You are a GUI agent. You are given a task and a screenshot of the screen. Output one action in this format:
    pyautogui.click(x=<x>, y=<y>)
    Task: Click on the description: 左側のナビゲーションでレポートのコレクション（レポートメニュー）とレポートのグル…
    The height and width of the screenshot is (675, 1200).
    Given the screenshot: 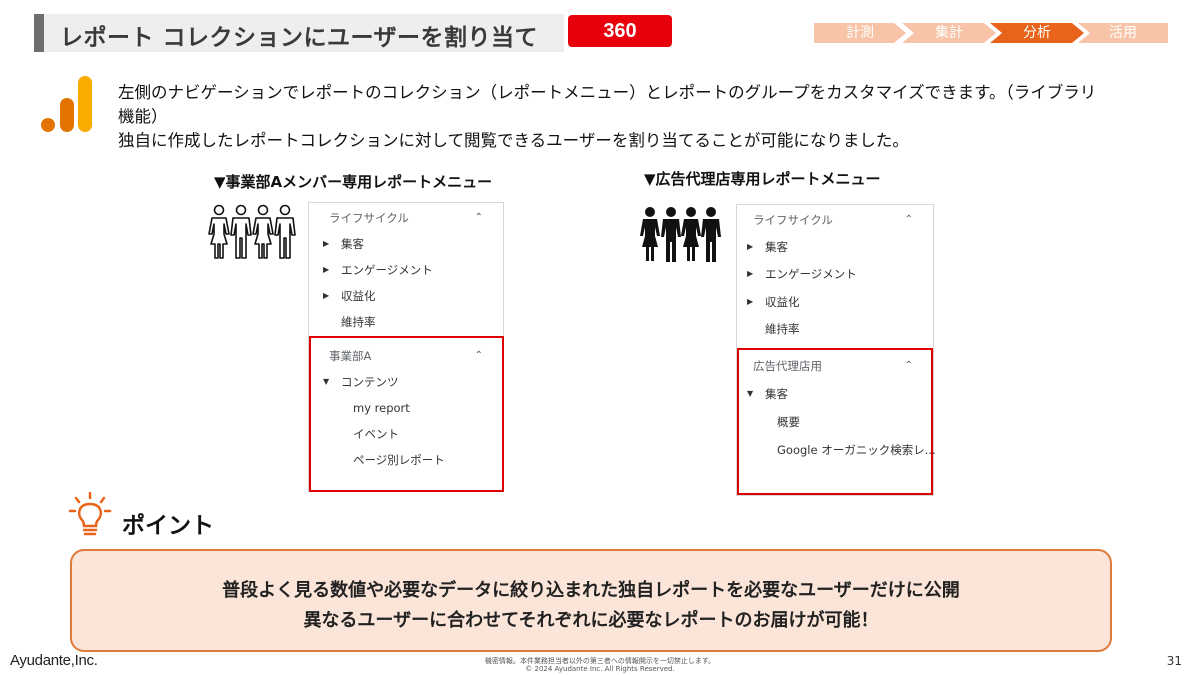 What is the action you would take?
    pyautogui.click(x=648, y=117)
    